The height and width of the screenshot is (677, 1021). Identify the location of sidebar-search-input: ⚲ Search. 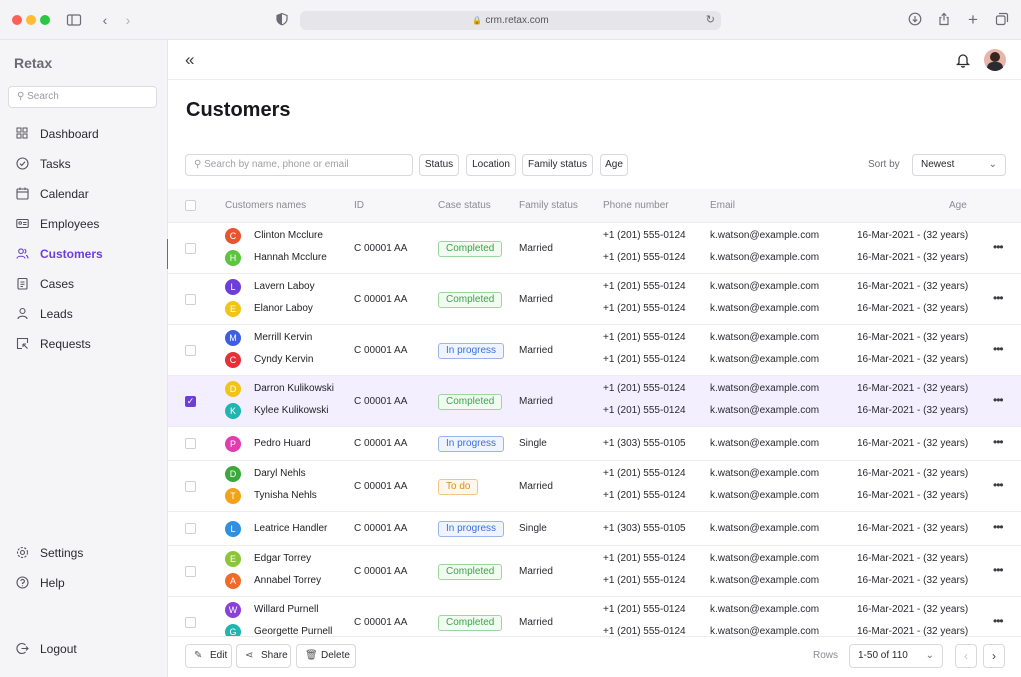
(82, 97).